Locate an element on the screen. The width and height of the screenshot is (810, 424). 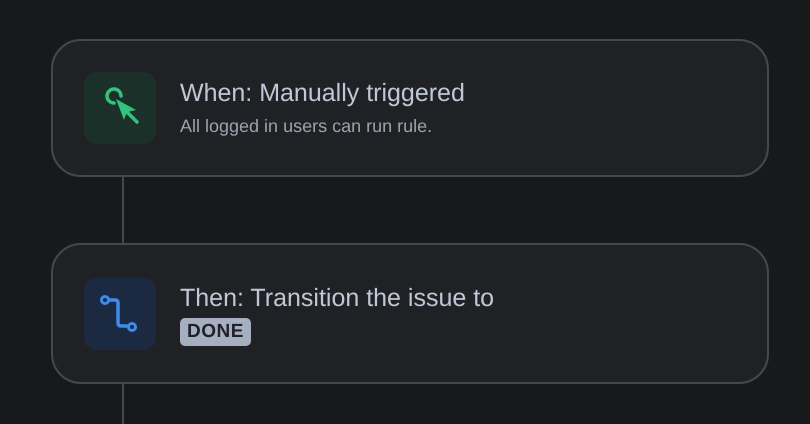
transition-icon is located at coordinates (120, 314).